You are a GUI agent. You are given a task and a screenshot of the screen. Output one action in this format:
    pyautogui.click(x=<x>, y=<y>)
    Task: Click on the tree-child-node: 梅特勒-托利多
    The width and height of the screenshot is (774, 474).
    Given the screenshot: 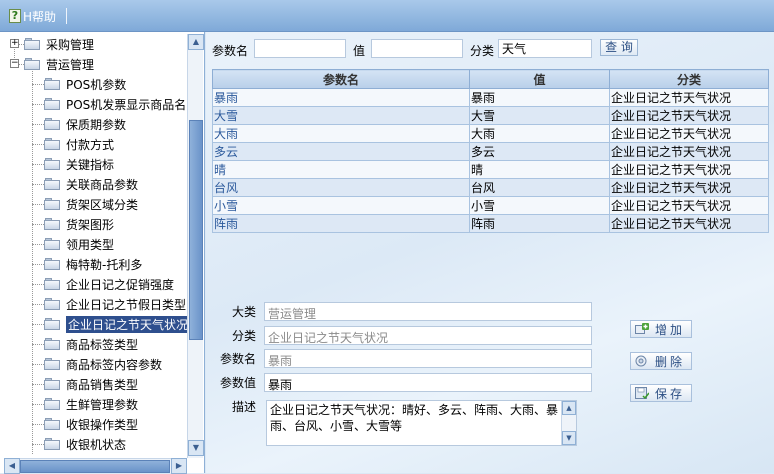 What is the action you would take?
    pyautogui.click(x=95, y=264)
    